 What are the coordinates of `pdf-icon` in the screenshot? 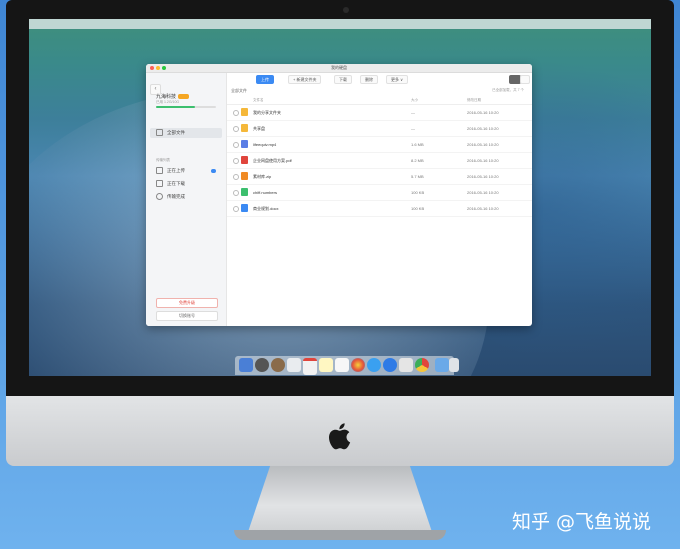 It's located at (244, 160).